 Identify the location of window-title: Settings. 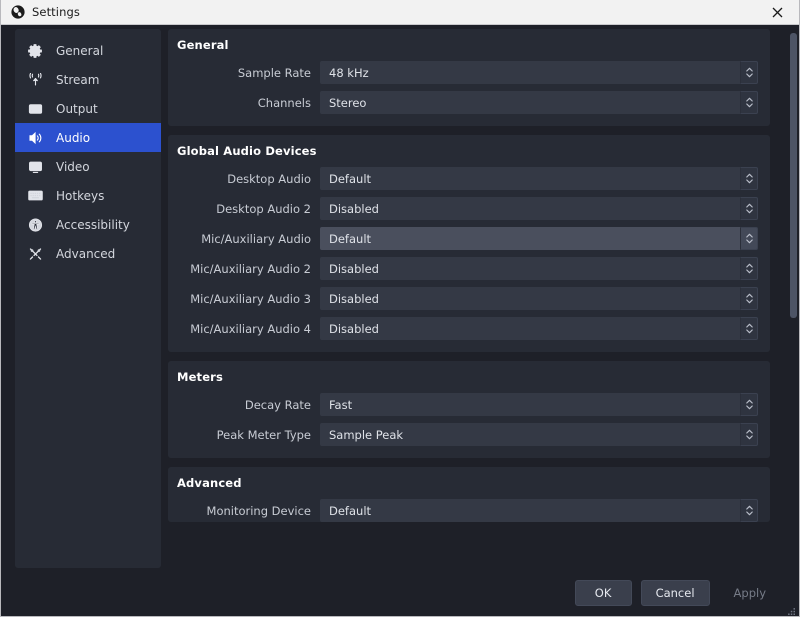
(56, 12).